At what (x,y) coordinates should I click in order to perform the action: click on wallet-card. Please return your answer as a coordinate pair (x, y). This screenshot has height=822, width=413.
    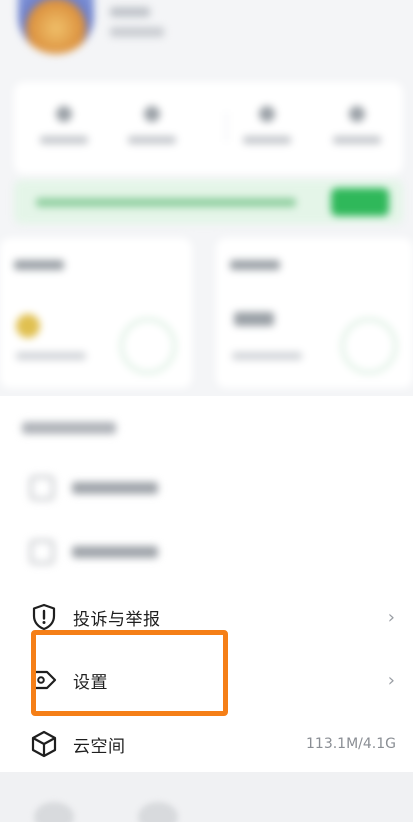
    Looking at the image, I should click on (96, 313).